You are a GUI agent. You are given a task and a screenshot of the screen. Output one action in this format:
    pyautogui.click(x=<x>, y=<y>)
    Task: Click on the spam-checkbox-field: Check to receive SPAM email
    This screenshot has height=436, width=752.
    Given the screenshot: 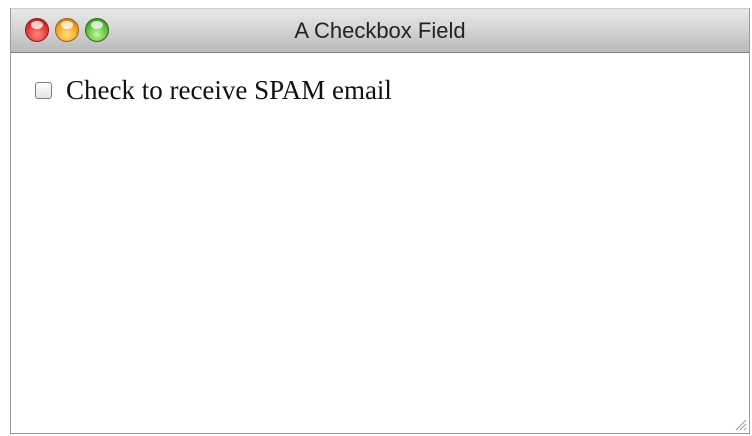 What is the action you would take?
    pyautogui.click(x=213, y=90)
    